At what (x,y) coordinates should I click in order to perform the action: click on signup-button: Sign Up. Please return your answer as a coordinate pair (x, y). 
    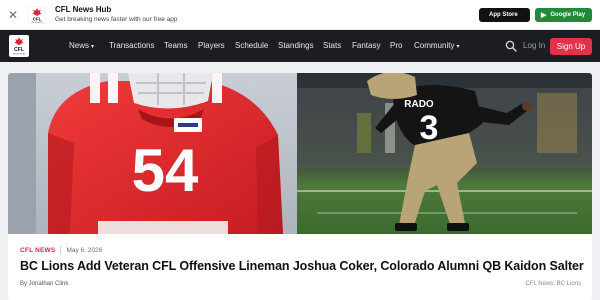
    Looking at the image, I should click on (571, 46).